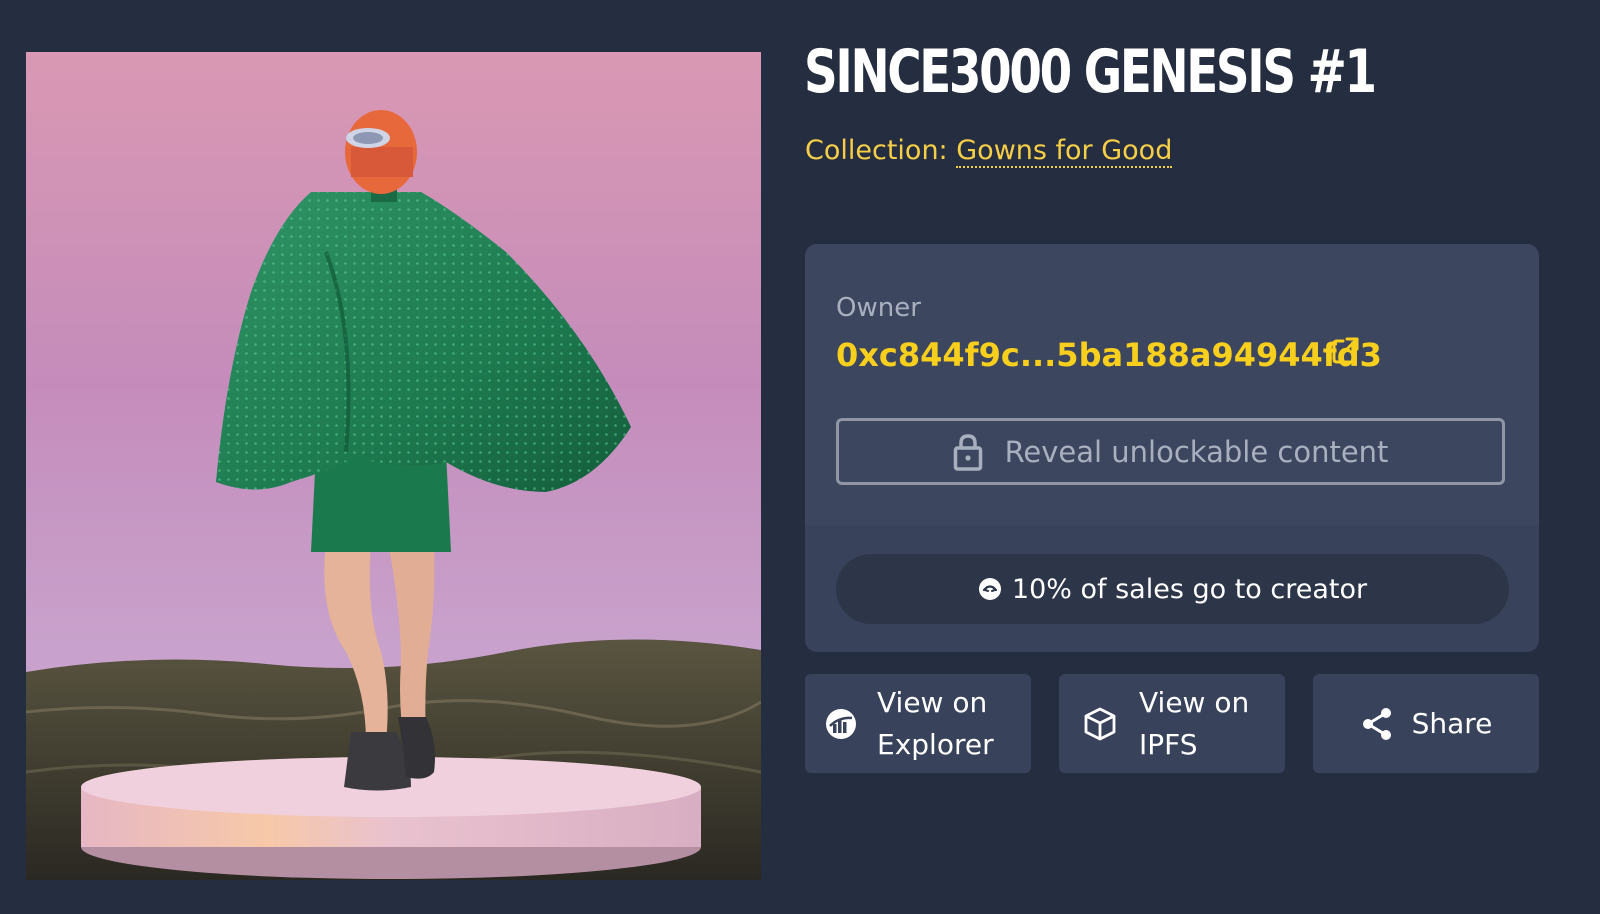 Image resolution: width=1600 pixels, height=914 pixels. I want to click on share-icon, so click(1376, 723).